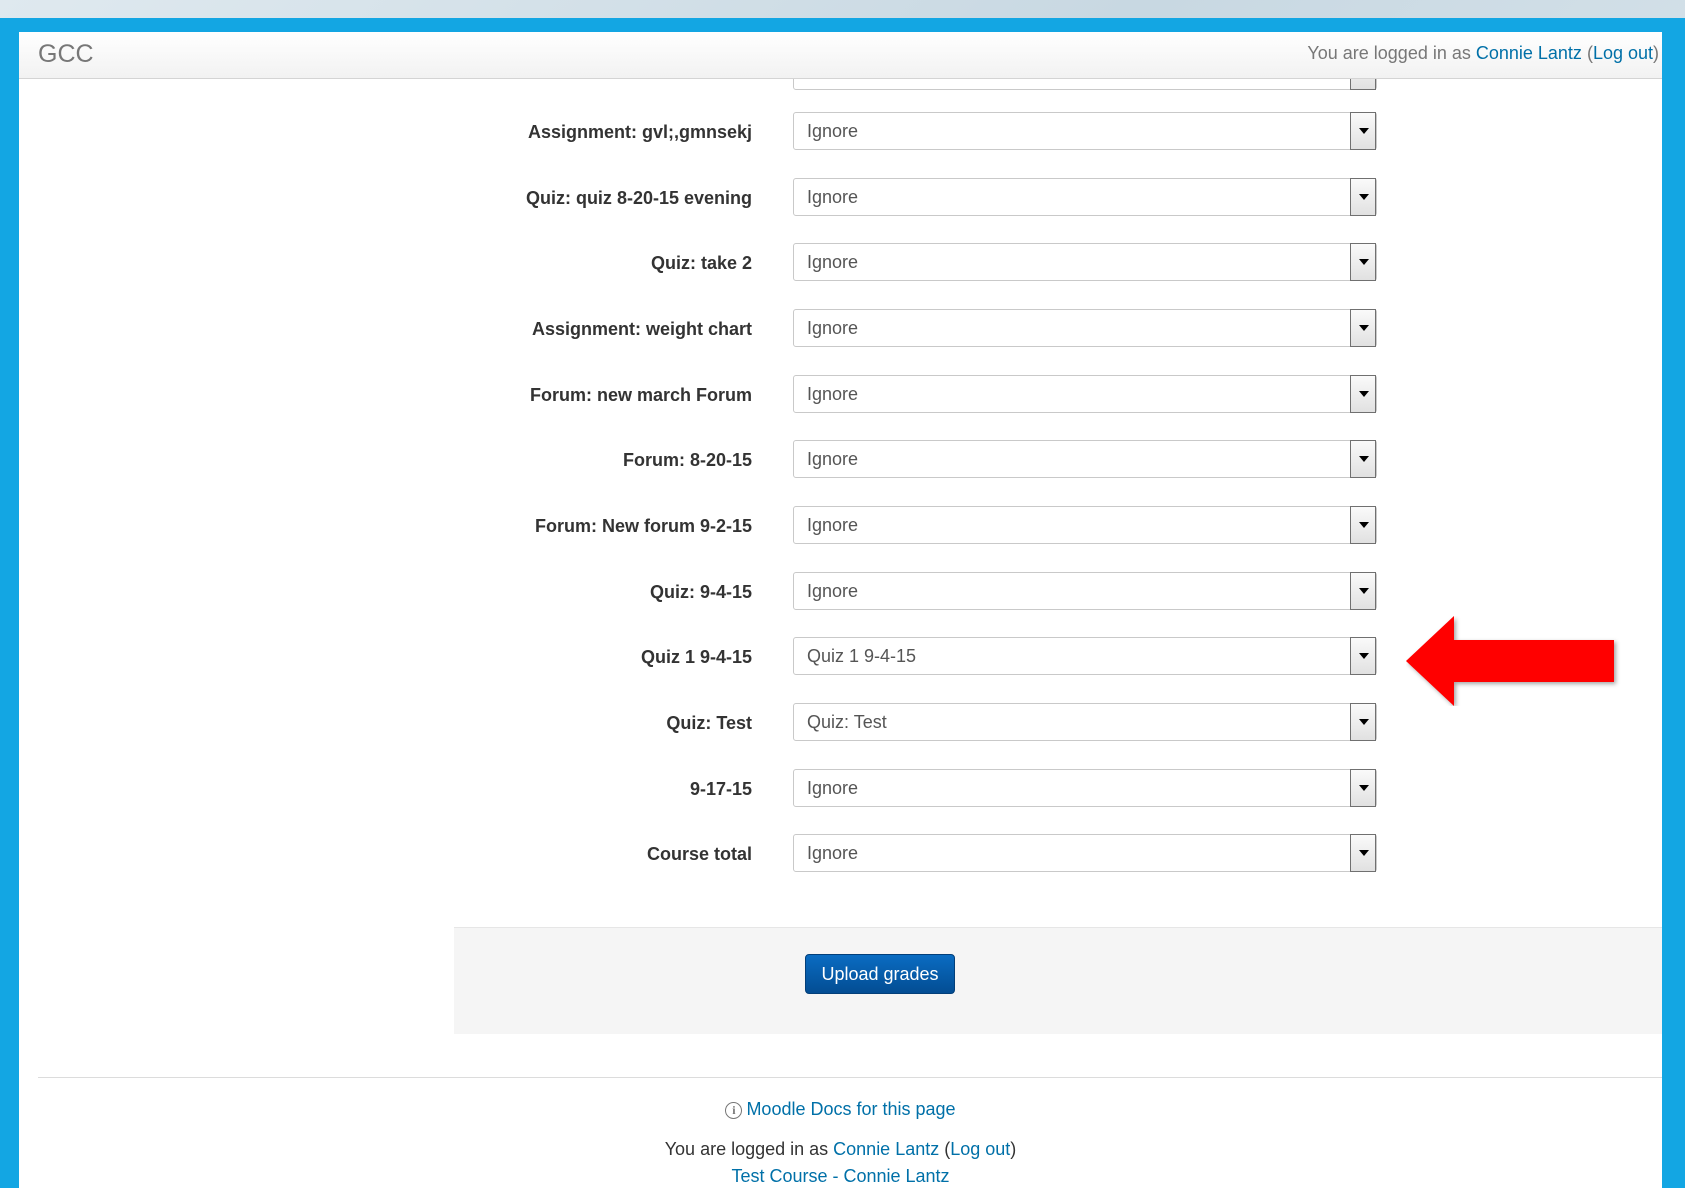  I want to click on mapping-row-label: Assignment: weight chart, so click(641, 329).